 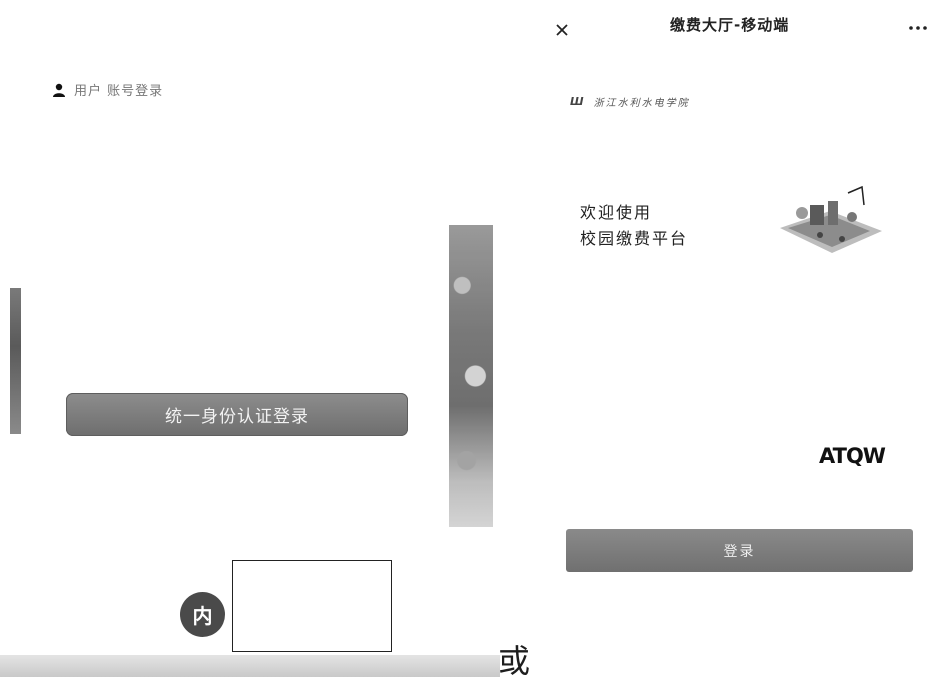 What do you see at coordinates (634, 238) in the screenshot?
I see `welcome-line-2: 校园缴费平台` at bounding box center [634, 238].